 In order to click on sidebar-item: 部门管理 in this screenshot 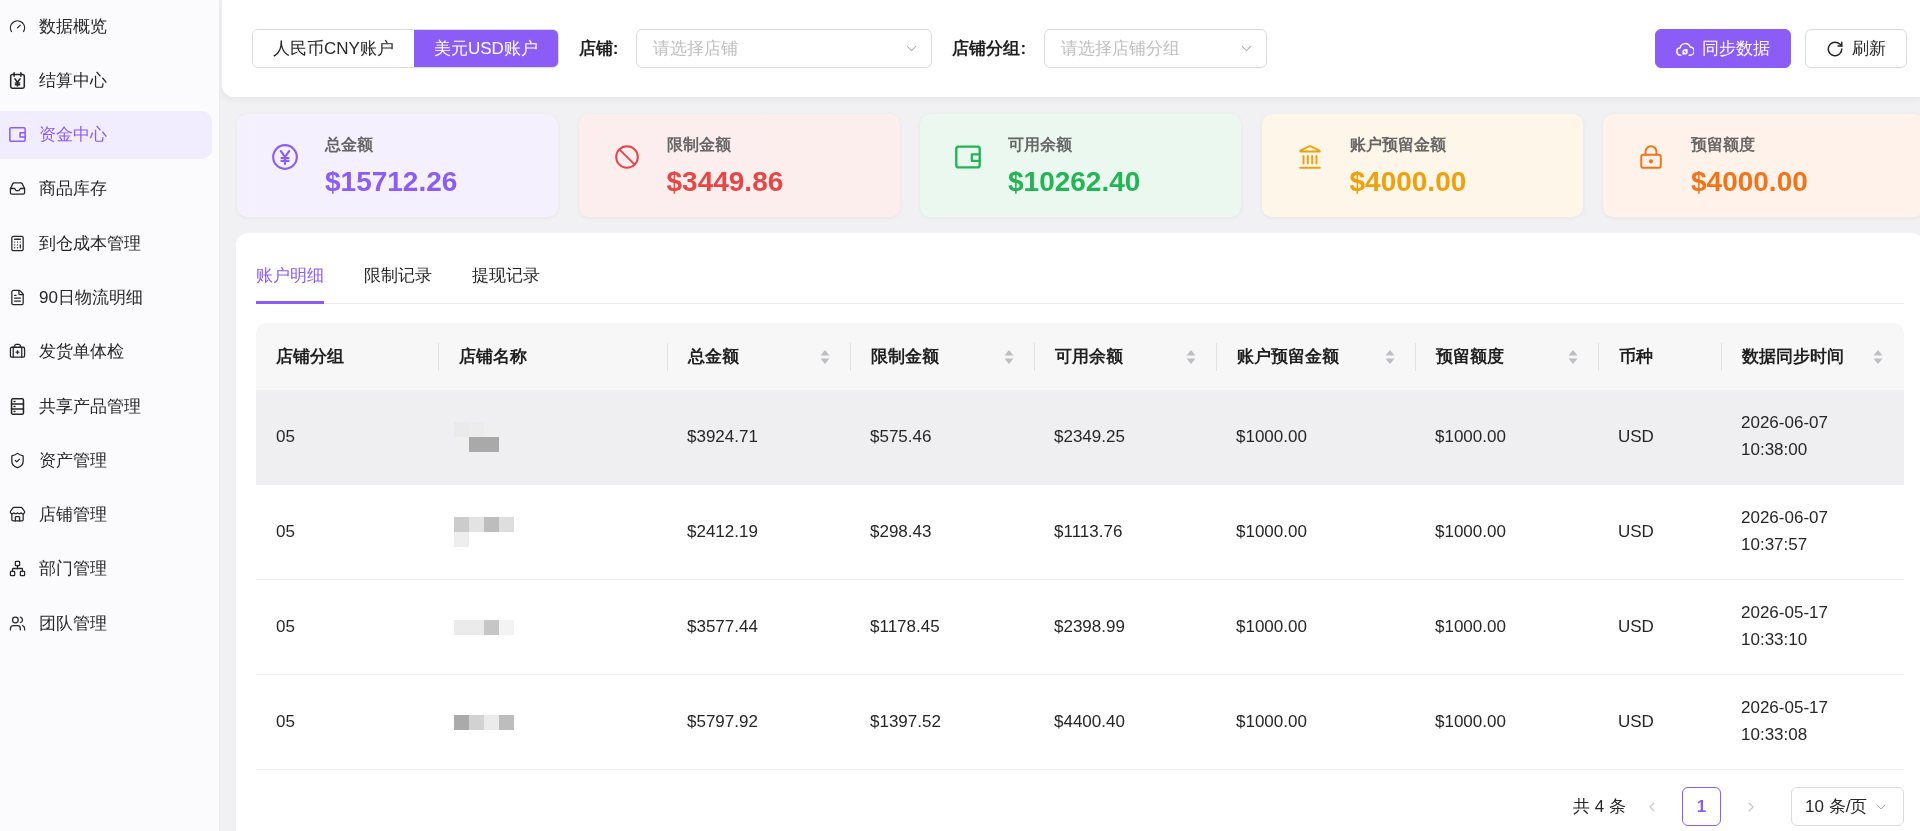, I will do `click(106, 568)`.